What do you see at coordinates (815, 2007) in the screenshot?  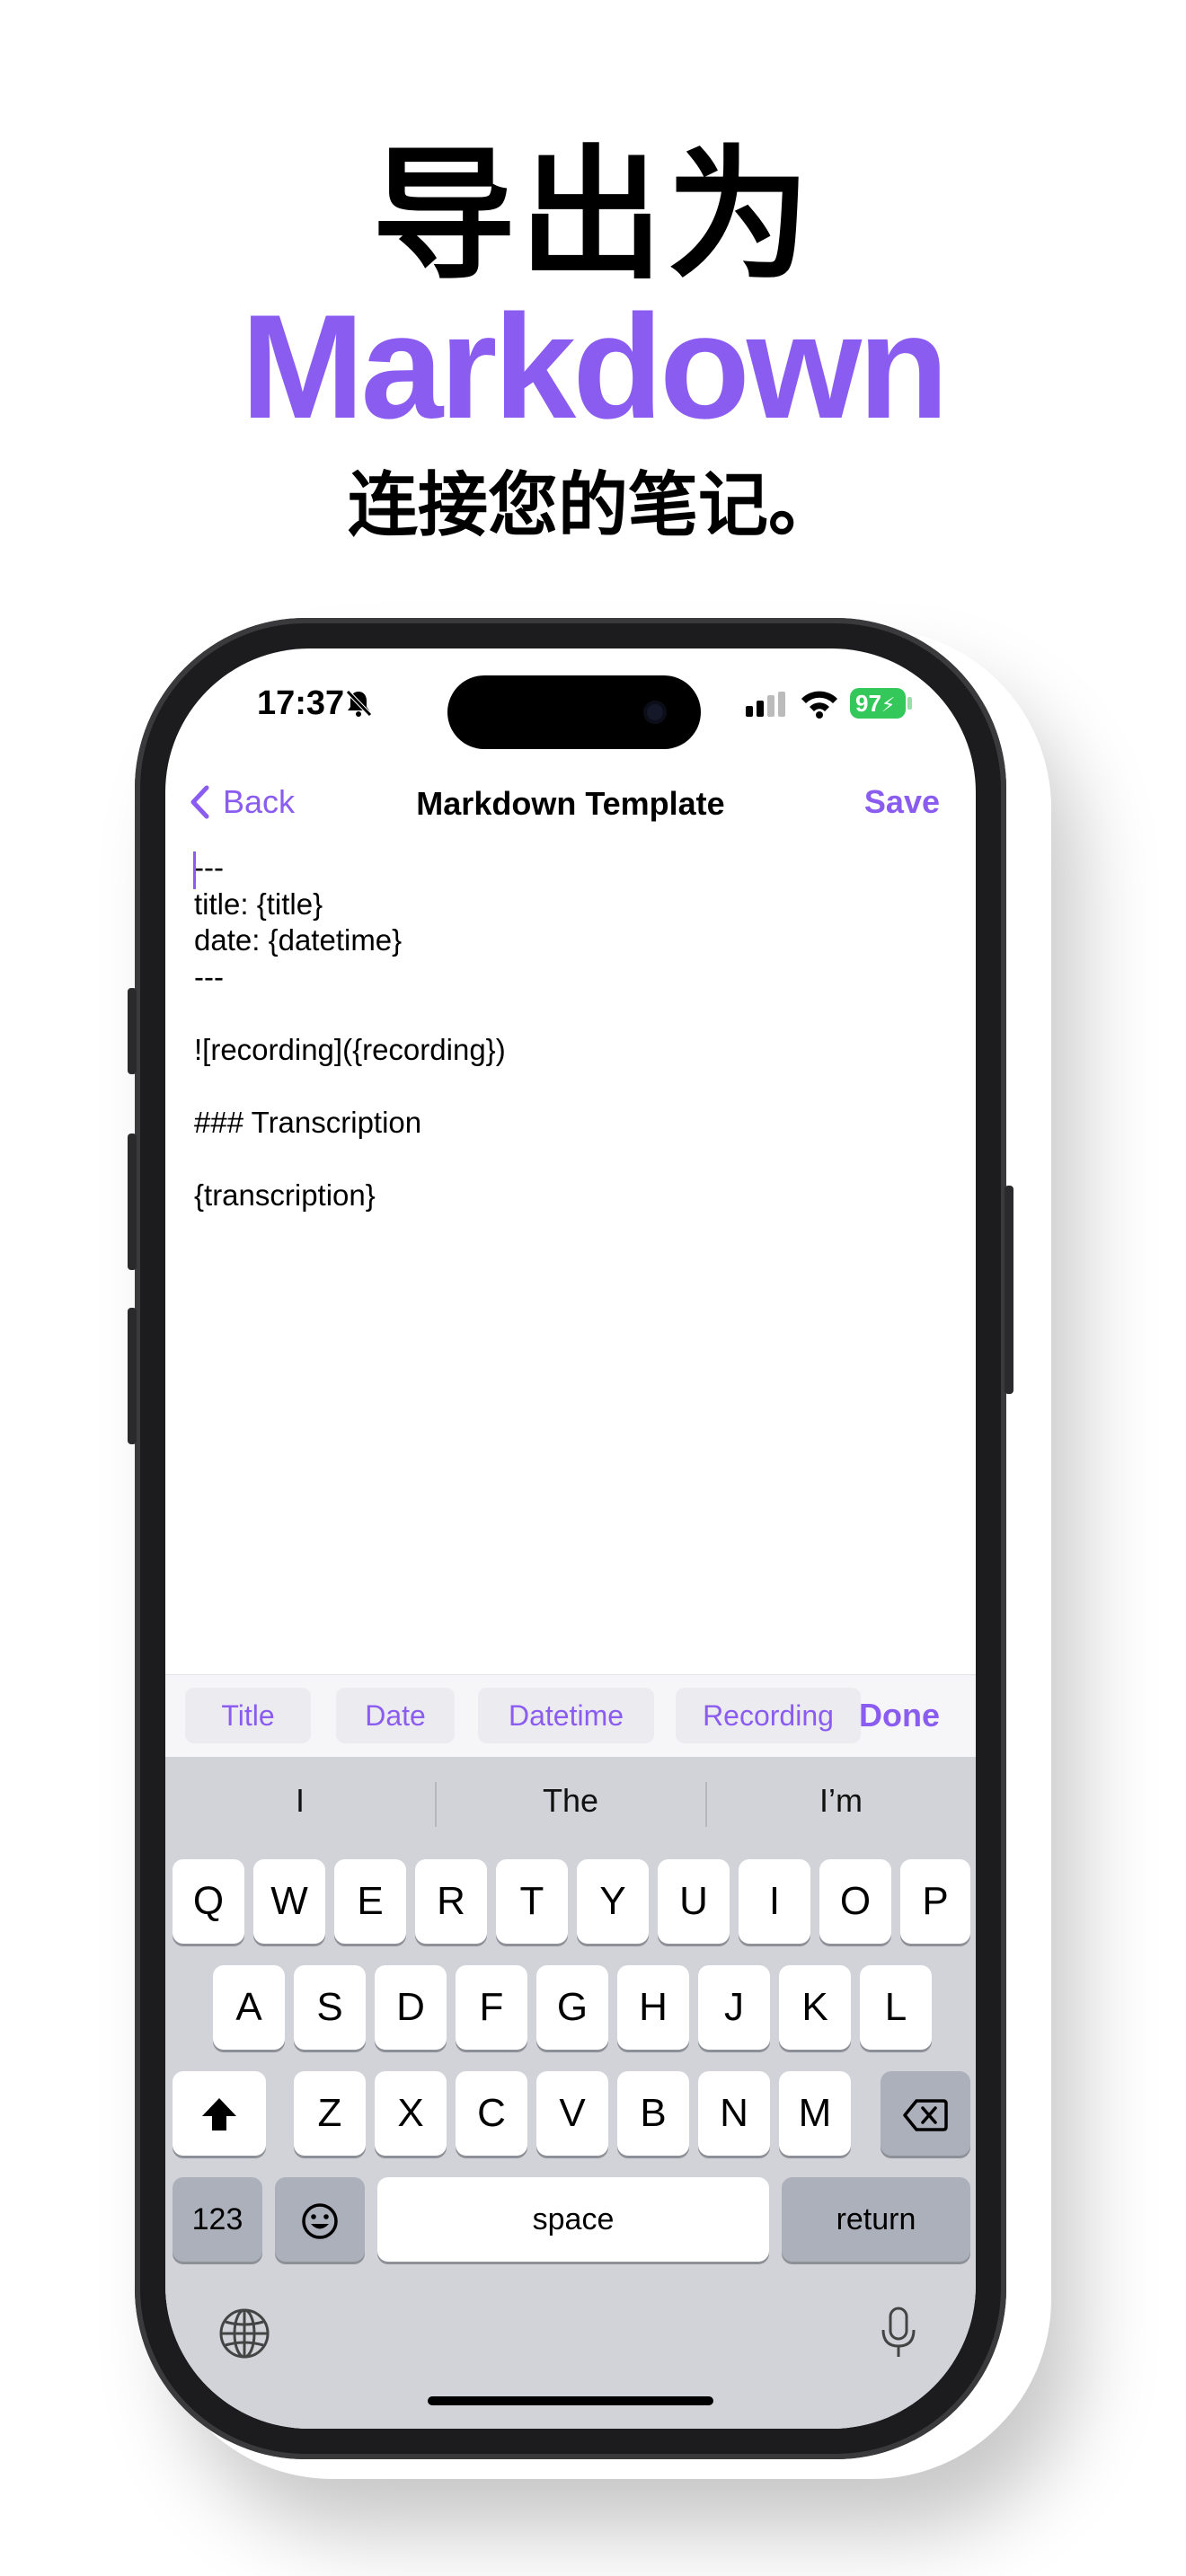 I see `key-k: K` at bounding box center [815, 2007].